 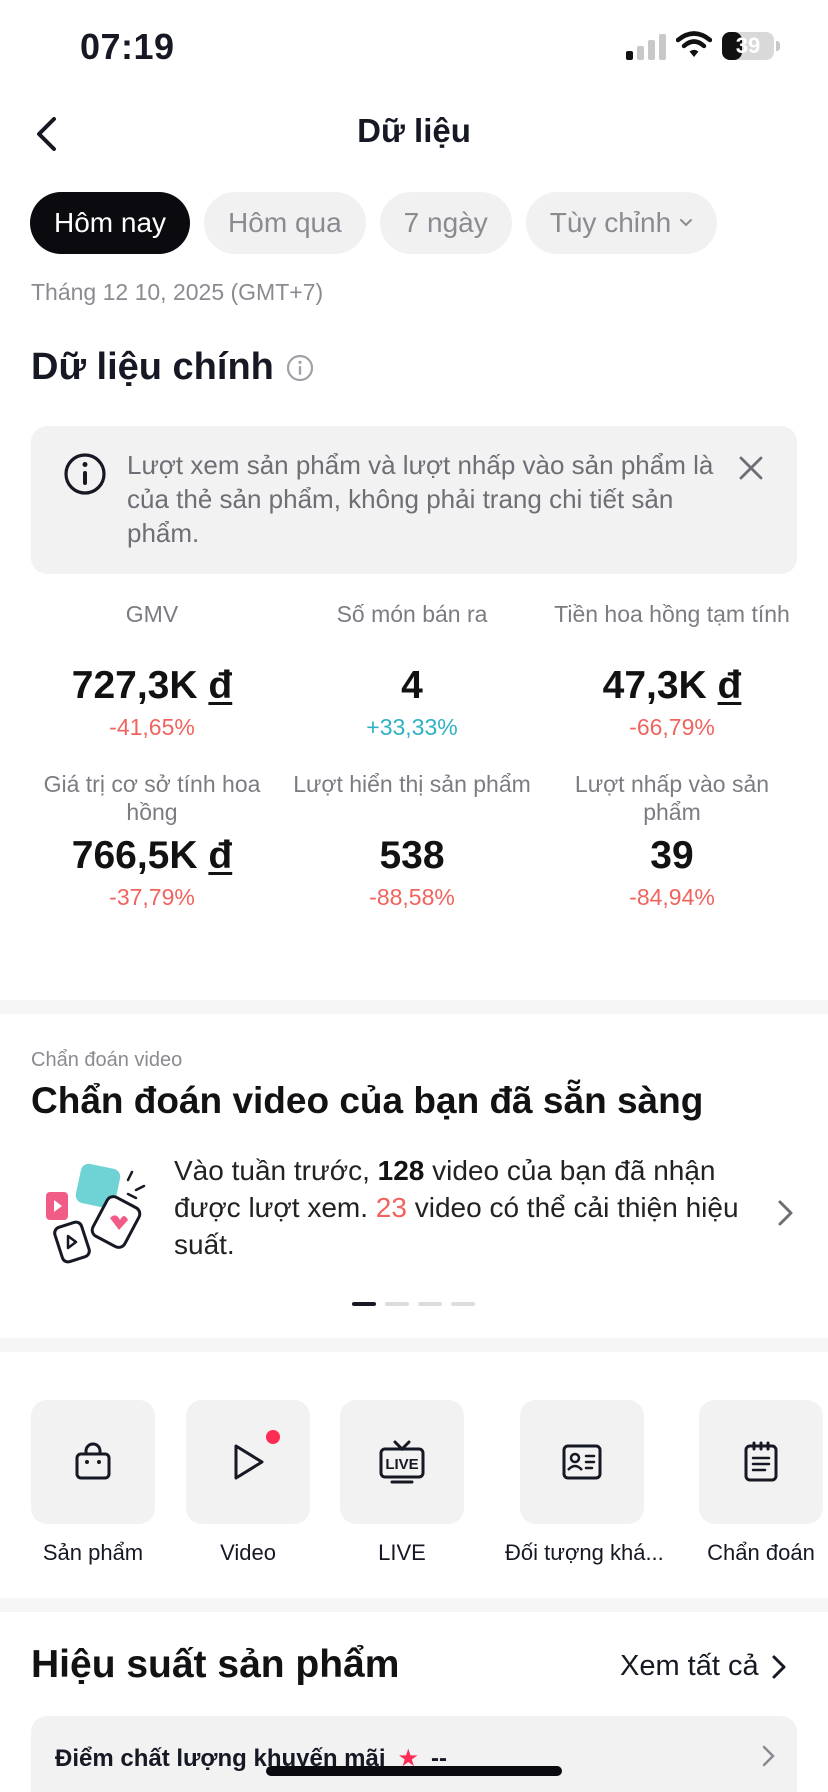 I want to click on see-all-label: Xem tất cả, so click(x=689, y=1666).